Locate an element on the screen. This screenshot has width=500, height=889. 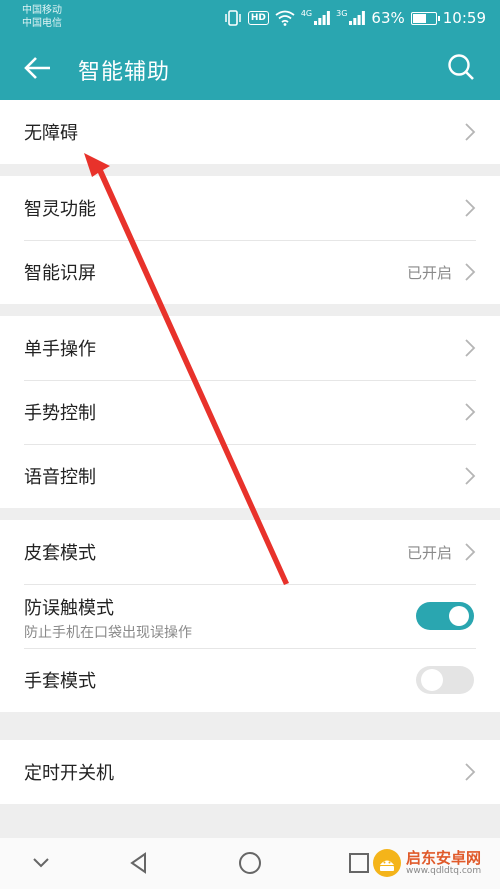
hd-badge: HD is located at coordinates (258, 18).